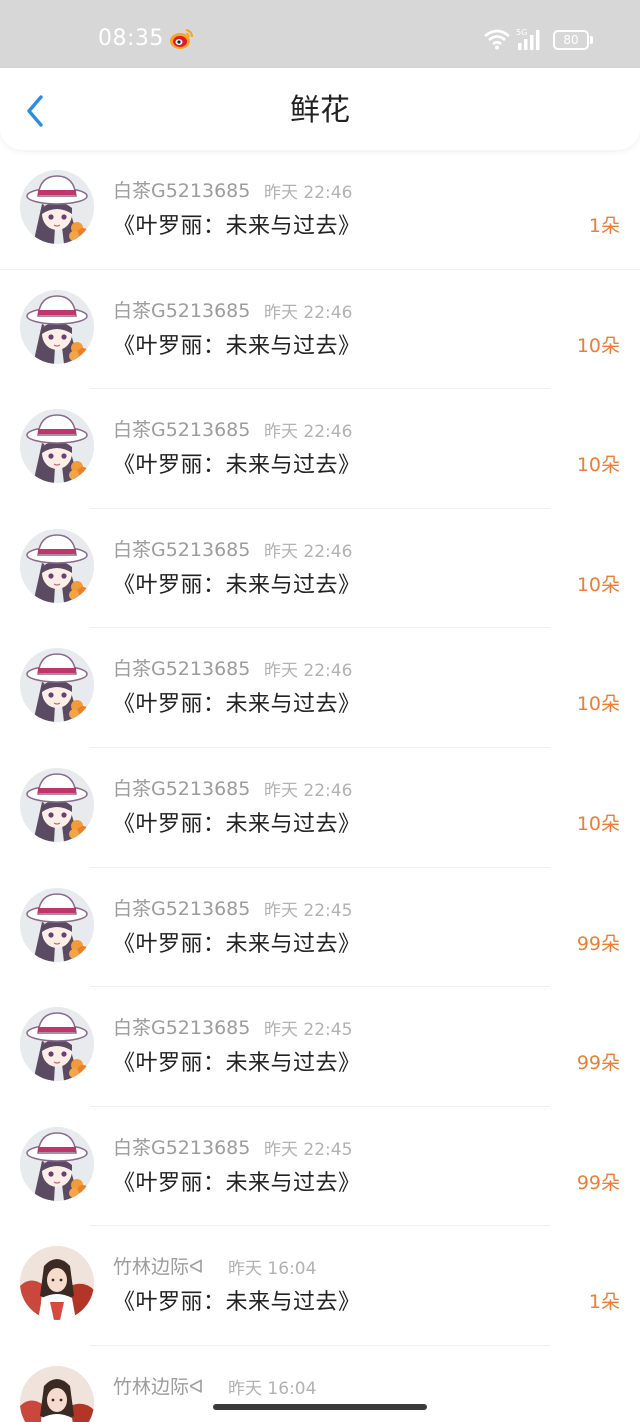  I want to click on chevron-left-icon, so click(35, 111).